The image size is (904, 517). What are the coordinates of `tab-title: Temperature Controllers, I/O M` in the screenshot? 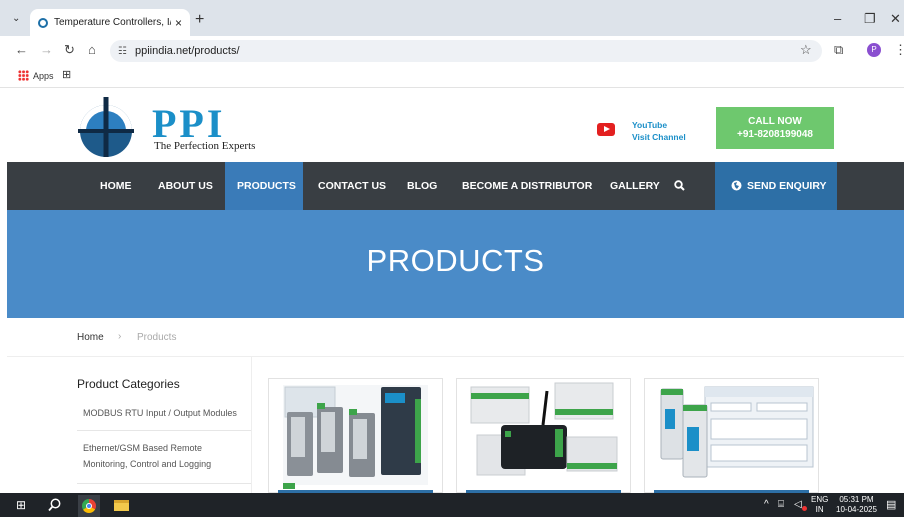 It's located at (112, 22).